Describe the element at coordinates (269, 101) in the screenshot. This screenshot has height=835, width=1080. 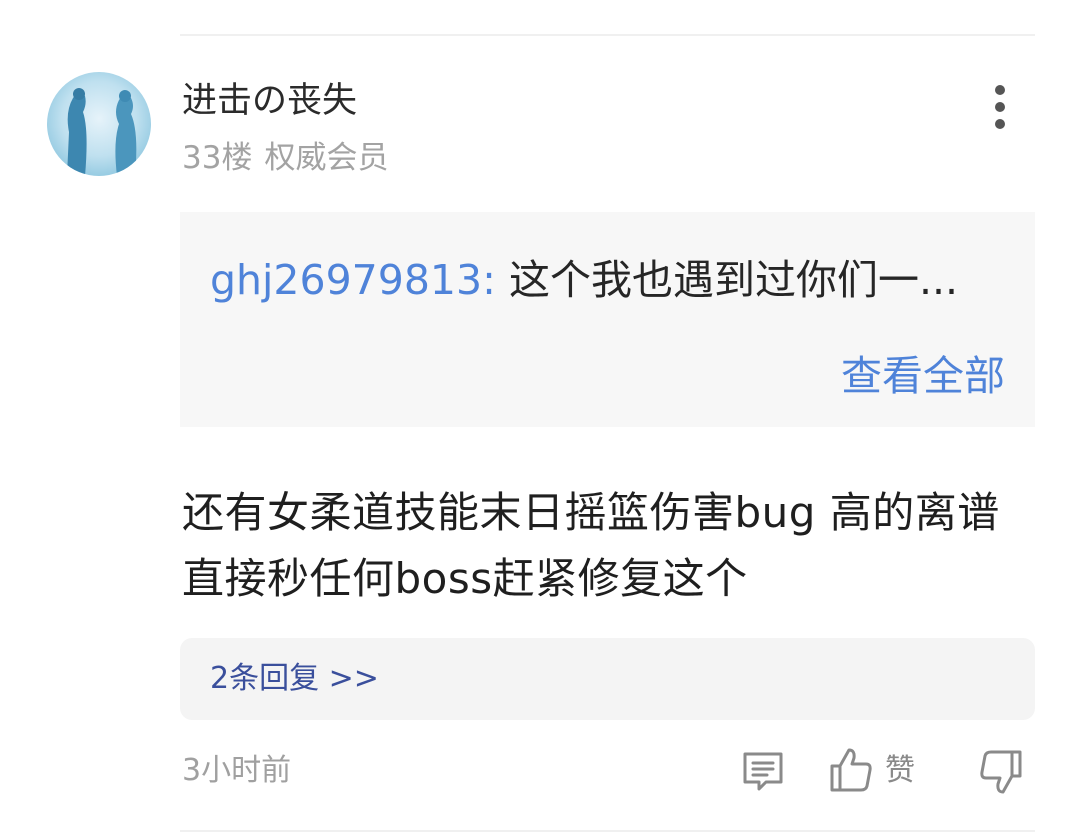
I see `username: 进击の丧失` at that location.